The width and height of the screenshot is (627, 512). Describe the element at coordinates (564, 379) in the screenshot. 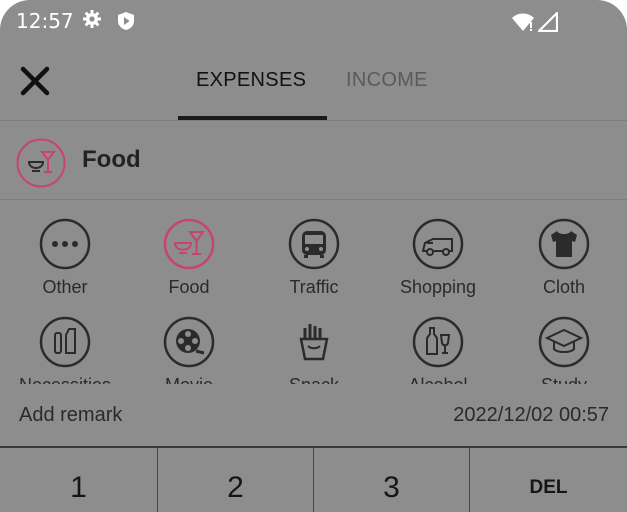

I see `category-label: Study` at that location.